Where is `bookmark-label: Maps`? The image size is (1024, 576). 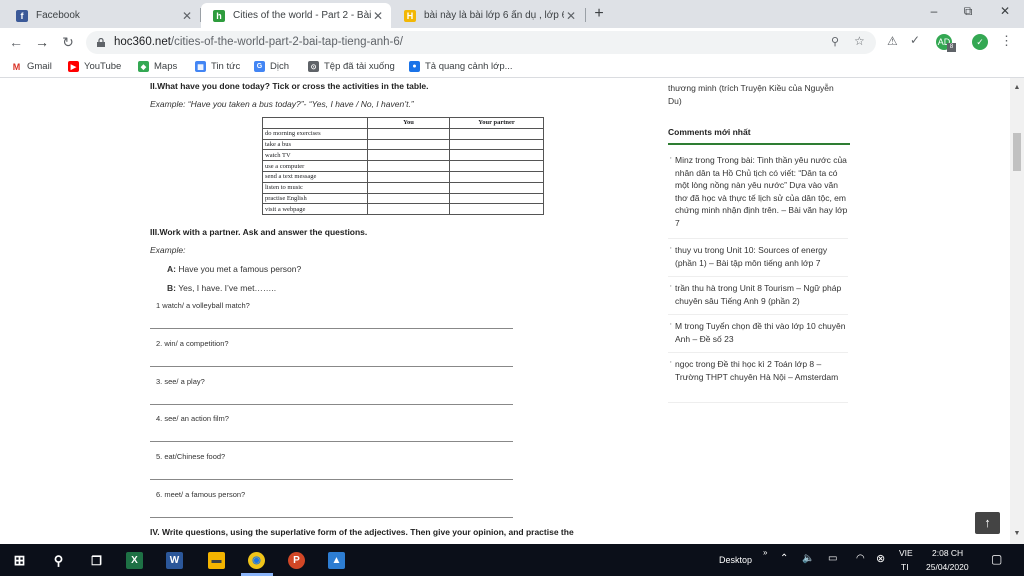
bookmark-label: Maps is located at coordinates (166, 66).